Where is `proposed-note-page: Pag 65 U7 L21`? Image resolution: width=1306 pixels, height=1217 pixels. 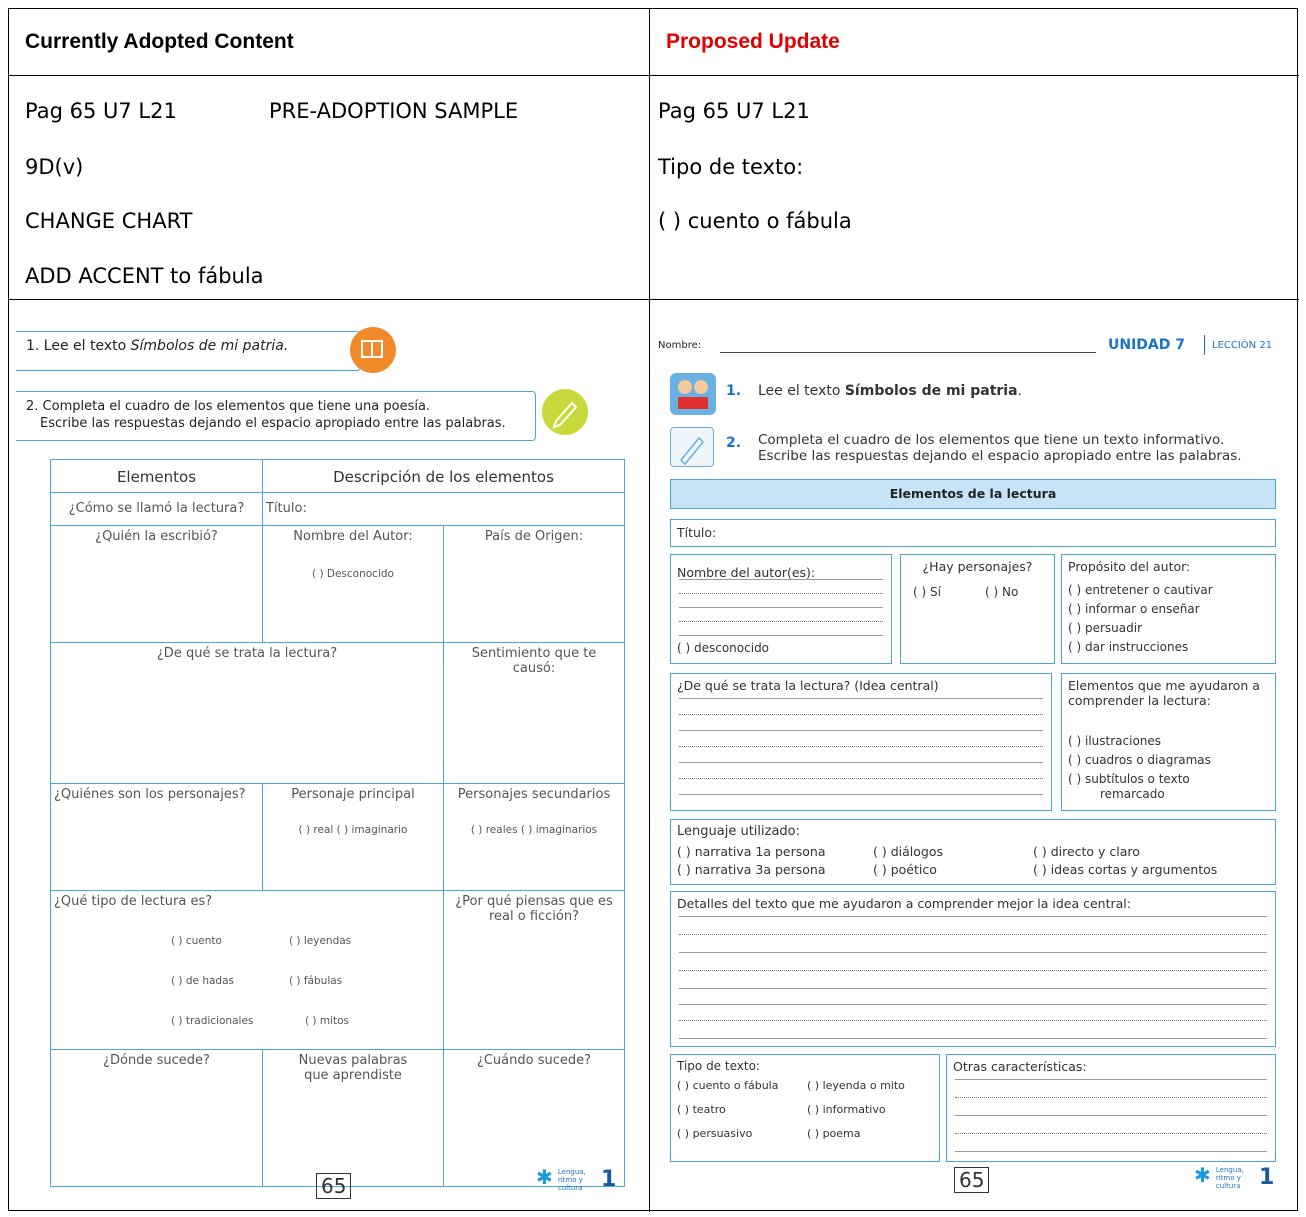 proposed-note-page: Pag 65 U7 L21 is located at coordinates (734, 111).